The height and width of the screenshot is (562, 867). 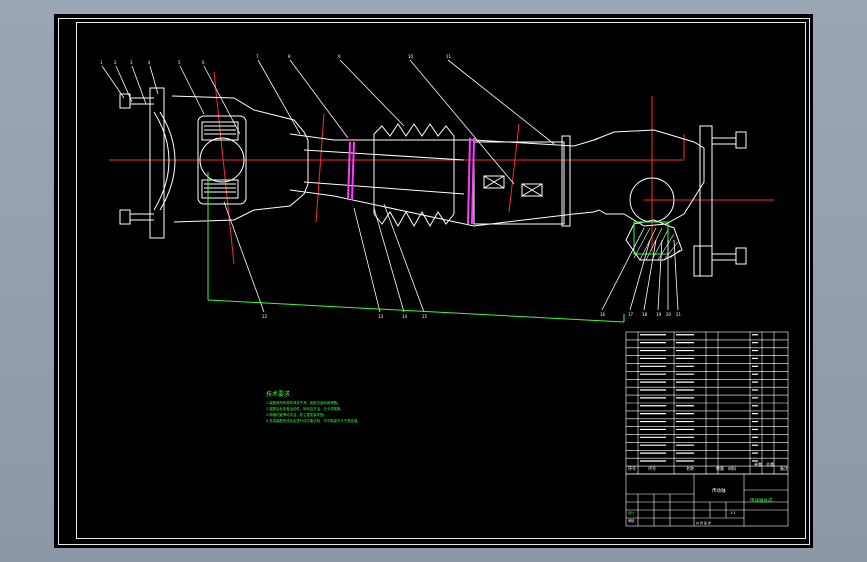 What do you see at coordinates (700, 506) in the screenshot?
I see `title-block-text: 传动轴 传动轴总成 1:1 共 张 第 张 设计 审核` at bounding box center [700, 506].